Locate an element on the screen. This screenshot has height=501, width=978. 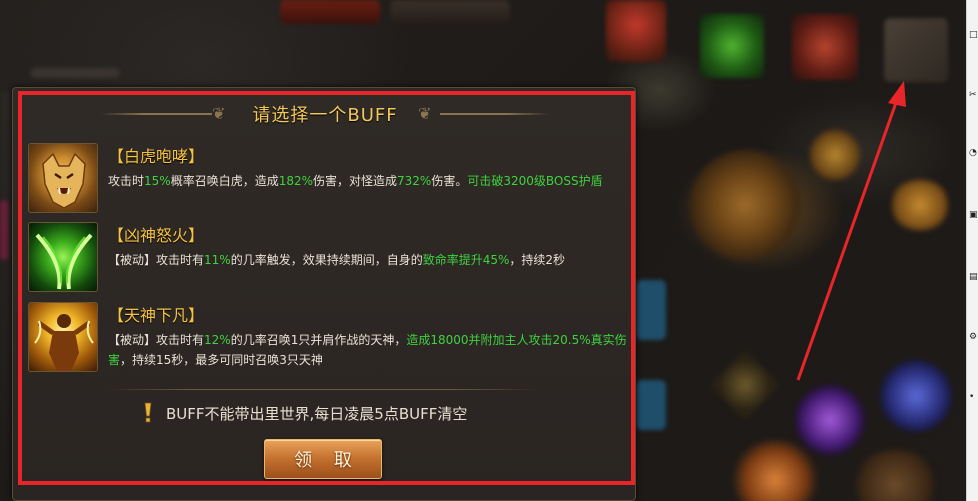
bg-top-banner is located at coordinates (330, 12).